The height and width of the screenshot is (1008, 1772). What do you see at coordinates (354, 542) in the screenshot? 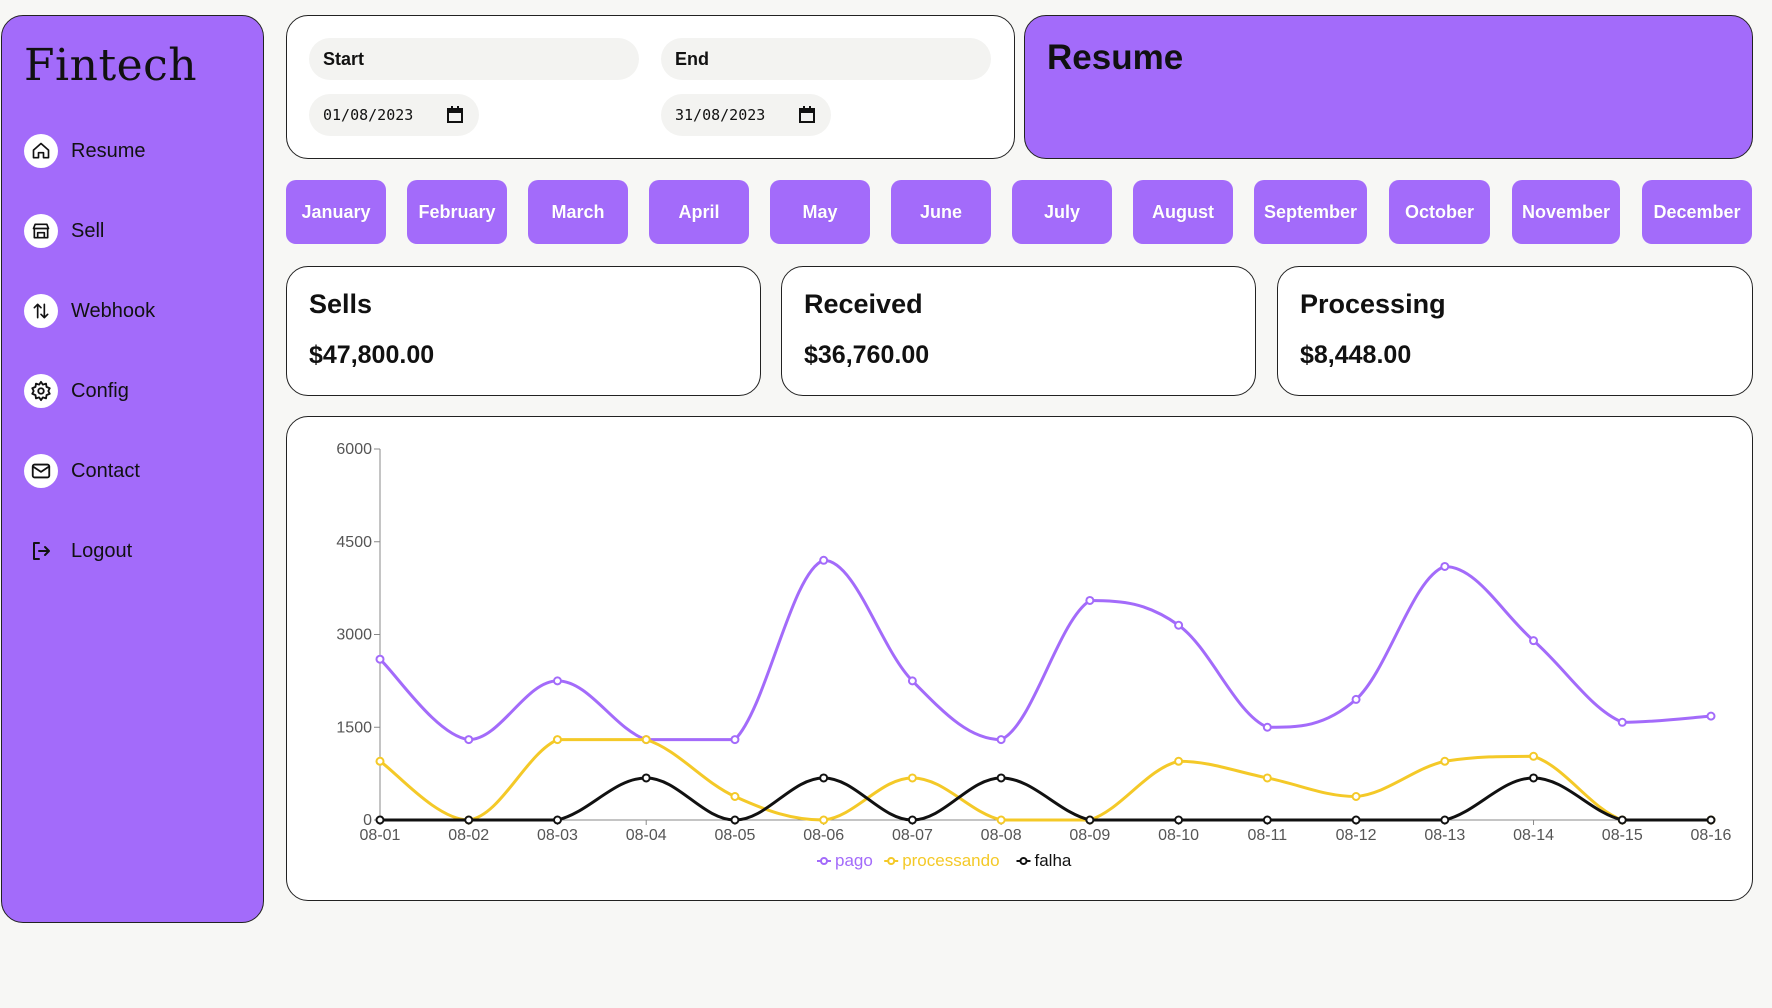
I see `y-tick-label: 4500` at bounding box center [354, 542].